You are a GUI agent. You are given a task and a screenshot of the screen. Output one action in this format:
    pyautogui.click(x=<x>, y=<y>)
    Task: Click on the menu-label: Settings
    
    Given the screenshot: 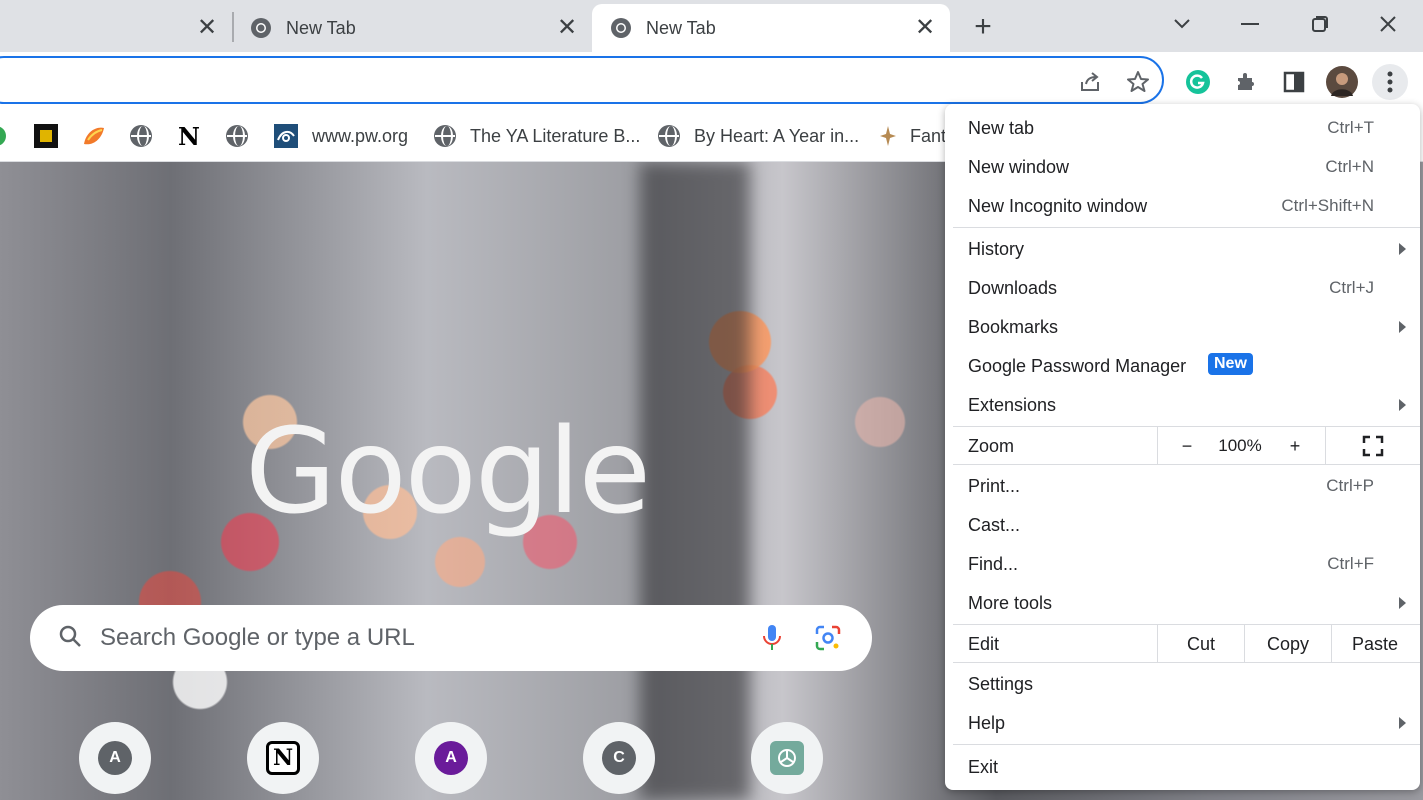 What is the action you would take?
    pyautogui.click(x=1001, y=683)
    